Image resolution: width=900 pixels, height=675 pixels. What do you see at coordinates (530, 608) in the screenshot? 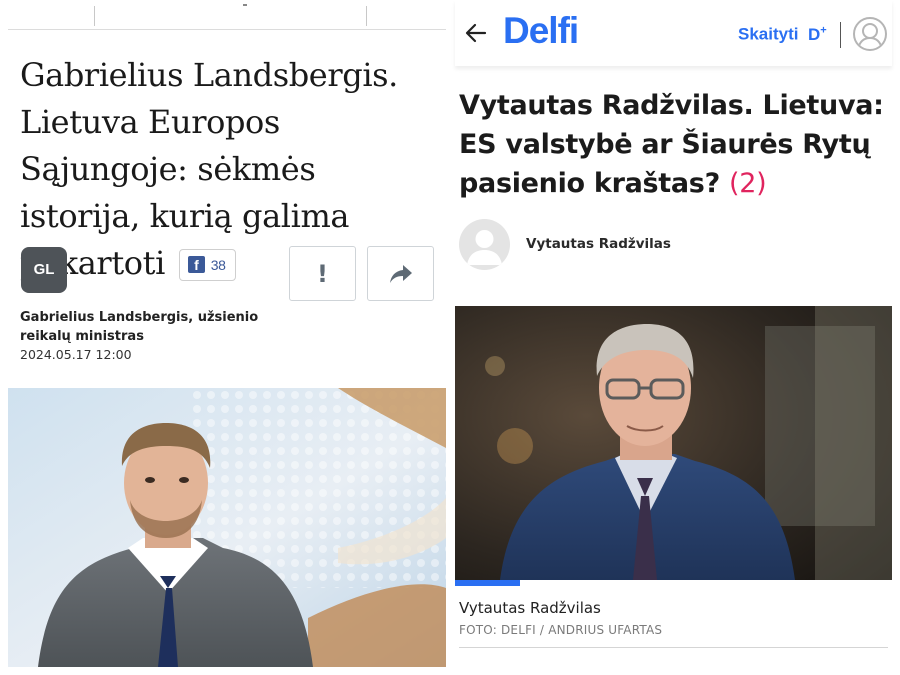
I see `photo-caption: Vytautas Radžvilas` at bounding box center [530, 608].